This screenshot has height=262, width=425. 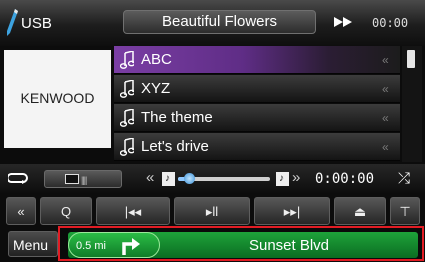 I want to click on usb-pen-icon, so click(x=12, y=22).